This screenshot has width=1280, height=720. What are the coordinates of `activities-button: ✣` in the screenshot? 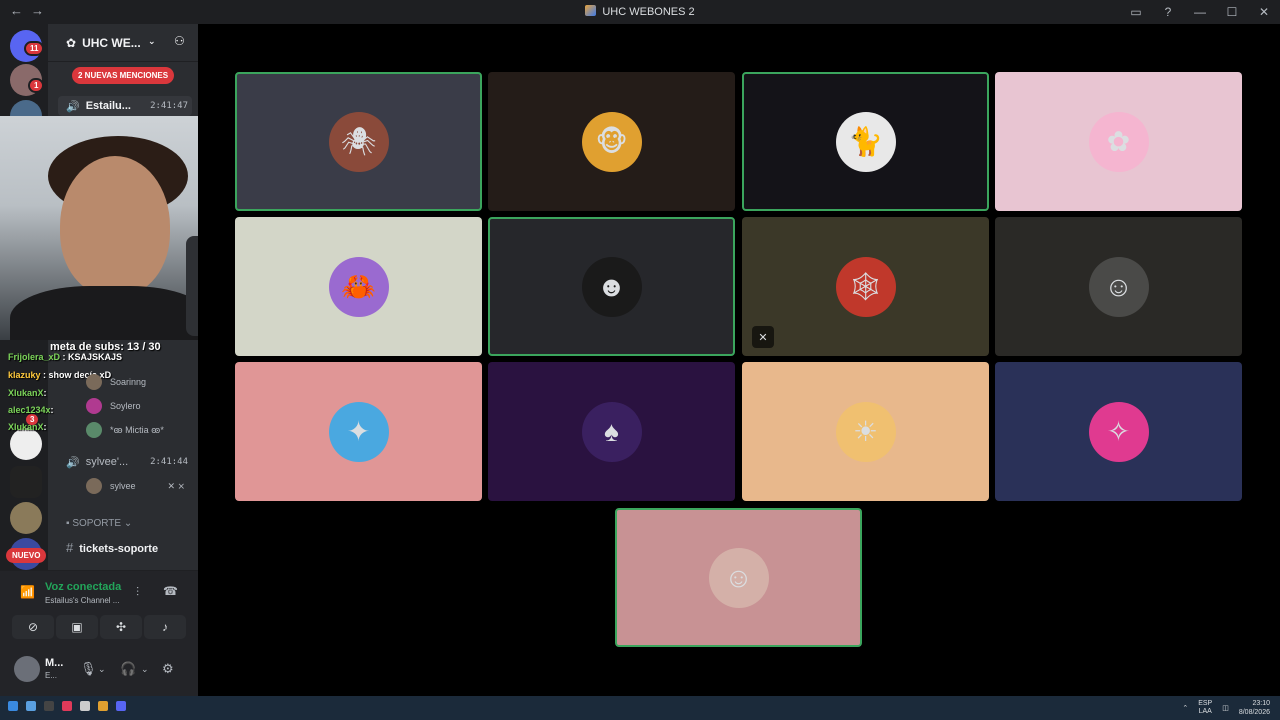 It's located at (121, 627).